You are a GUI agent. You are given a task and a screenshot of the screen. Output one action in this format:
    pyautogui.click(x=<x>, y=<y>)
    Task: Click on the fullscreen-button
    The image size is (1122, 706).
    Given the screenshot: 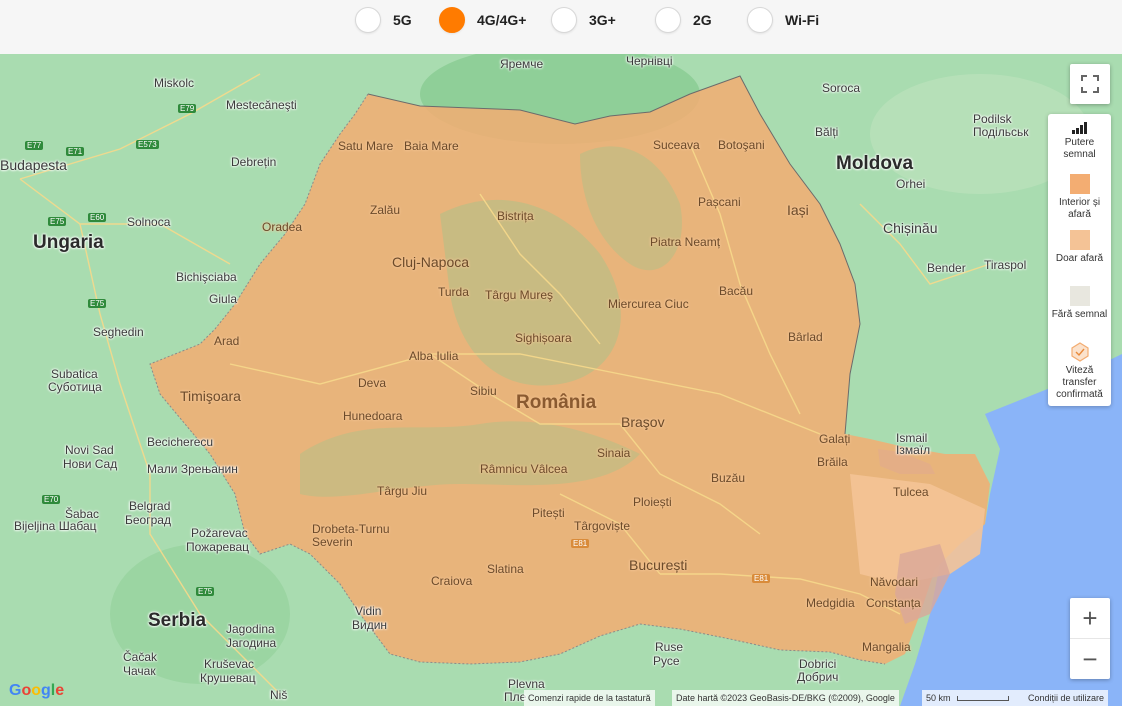 What is the action you would take?
    pyautogui.click(x=1090, y=84)
    